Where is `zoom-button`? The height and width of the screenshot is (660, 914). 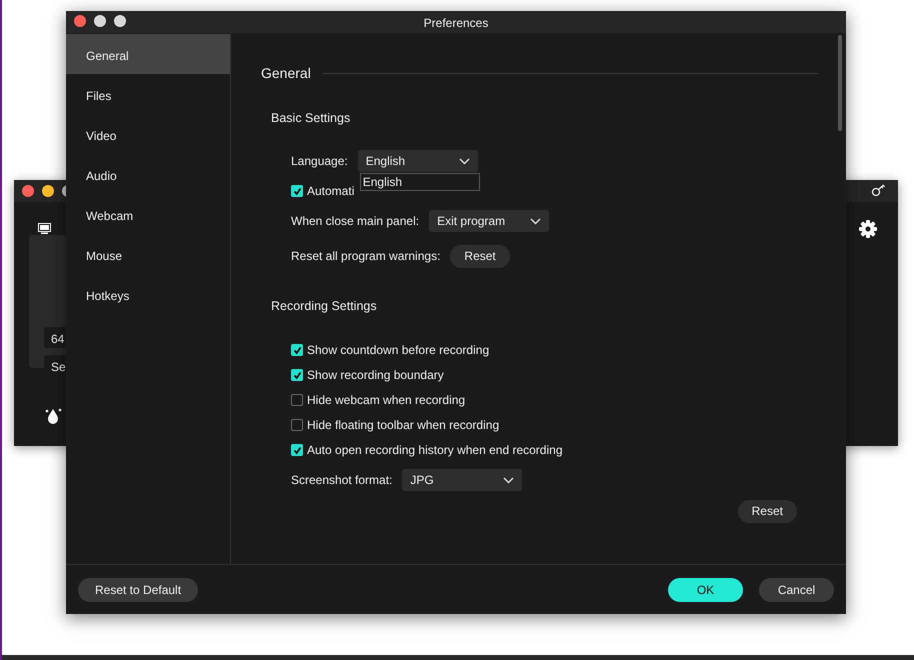 zoom-button is located at coordinates (120, 21).